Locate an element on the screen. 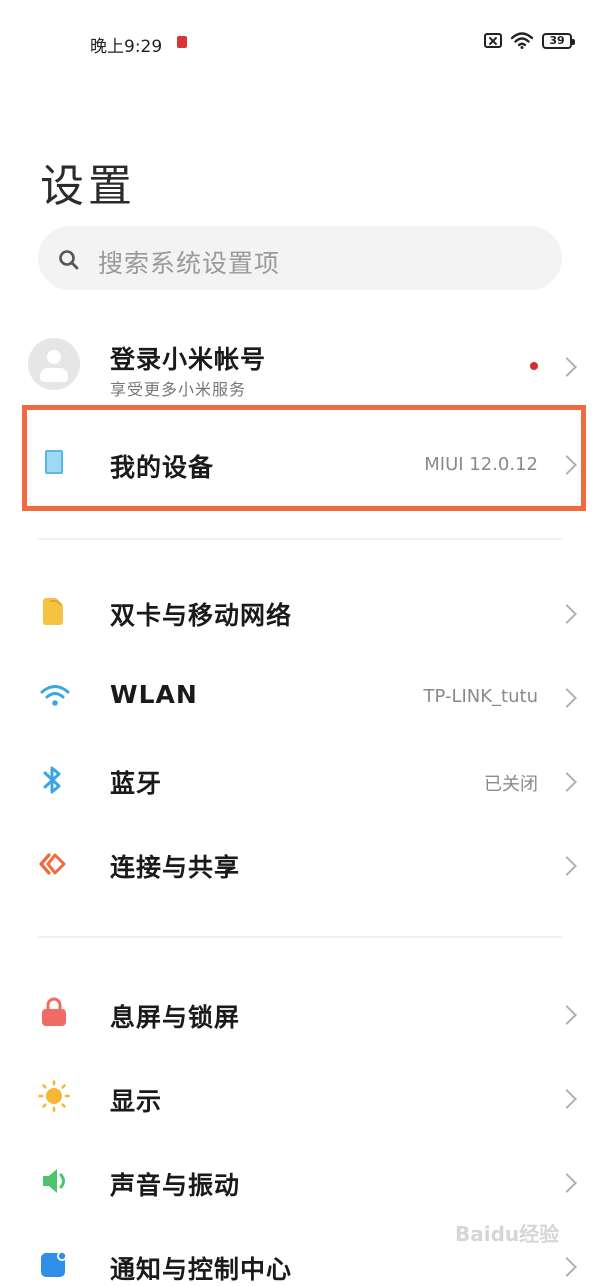 The width and height of the screenshot is (600, 1286). connection-share-row: 连接与共享 is located at coordinates (300, 864).